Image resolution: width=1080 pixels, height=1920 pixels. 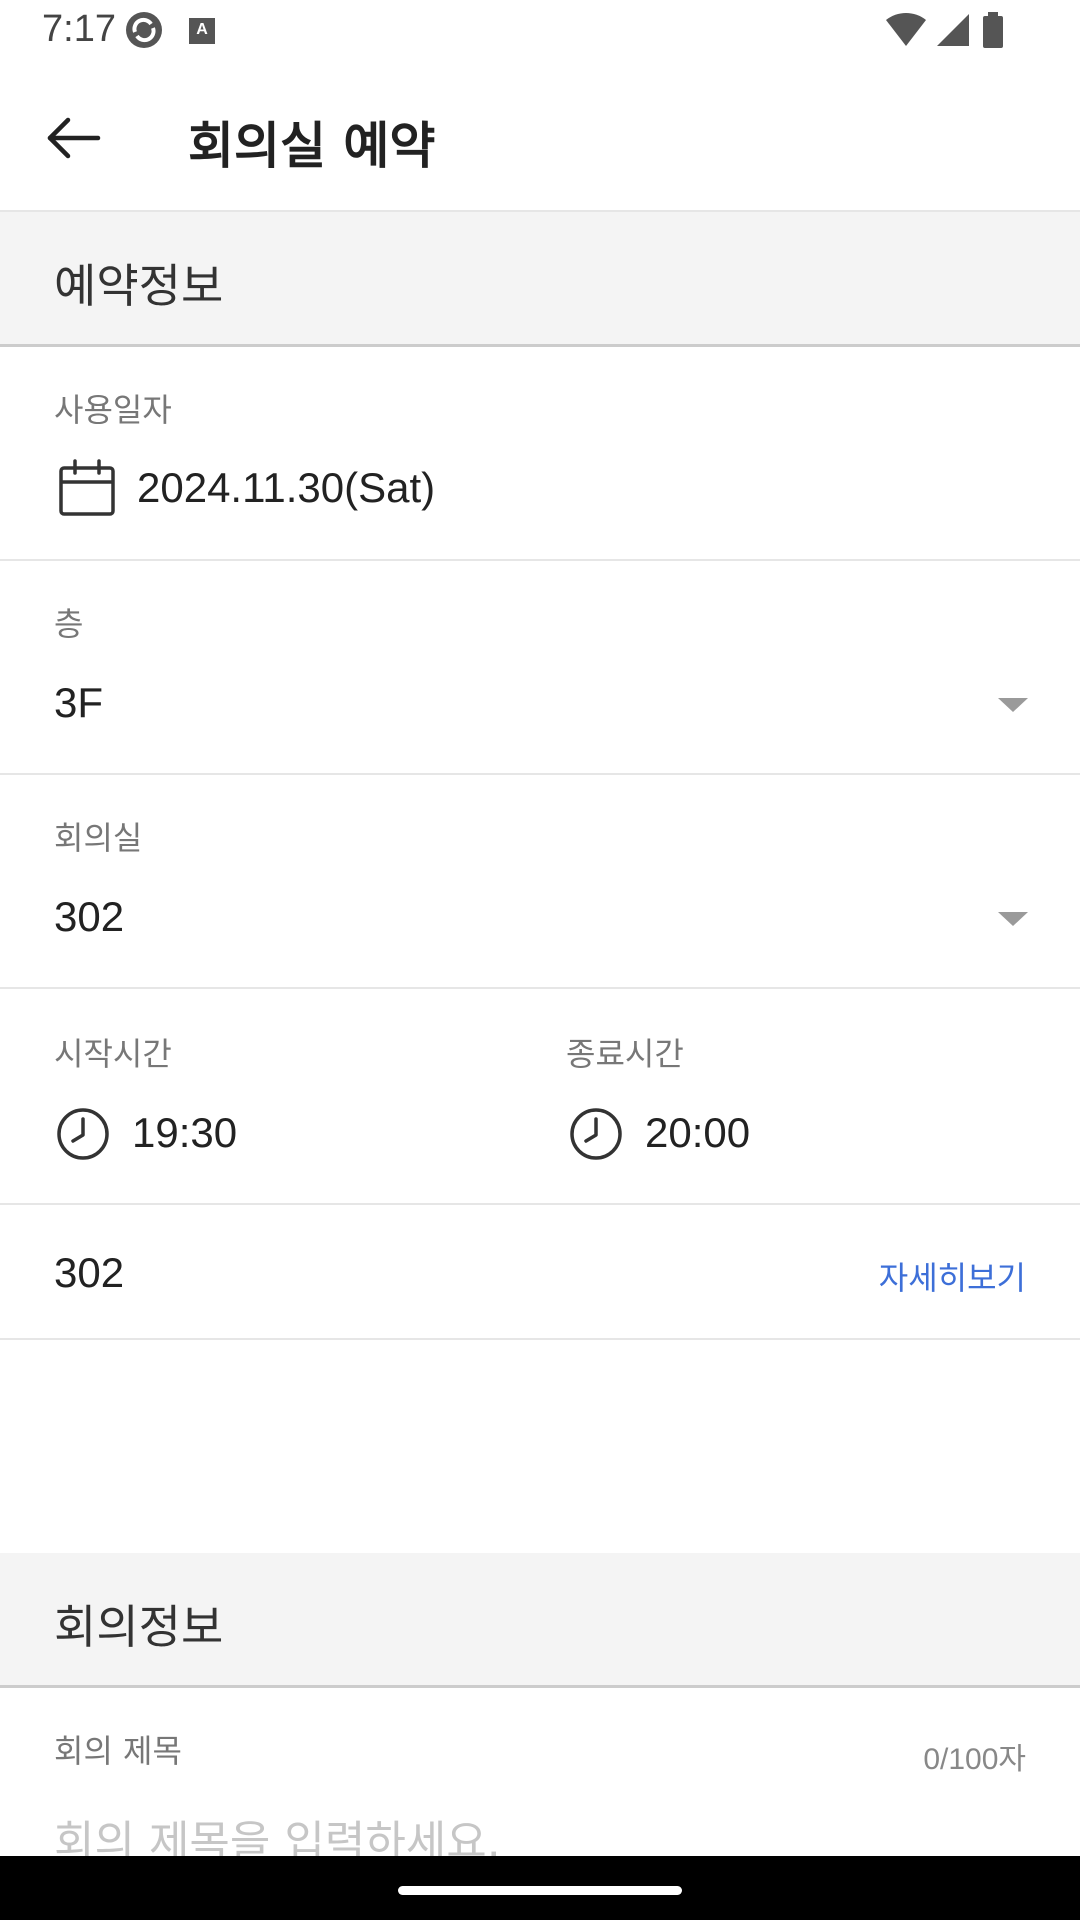 I want to click on room-detail-link: 자세히보기, so click(x=952, y=1276).